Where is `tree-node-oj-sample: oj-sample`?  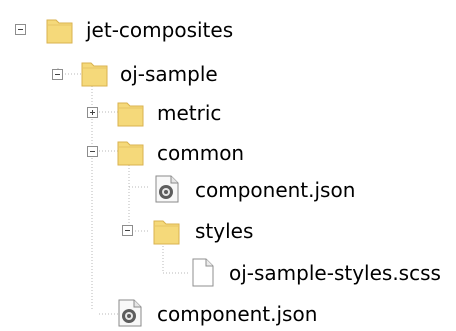 tree-node-oj-sample: oj-sample is located at coordinates (120, 72).